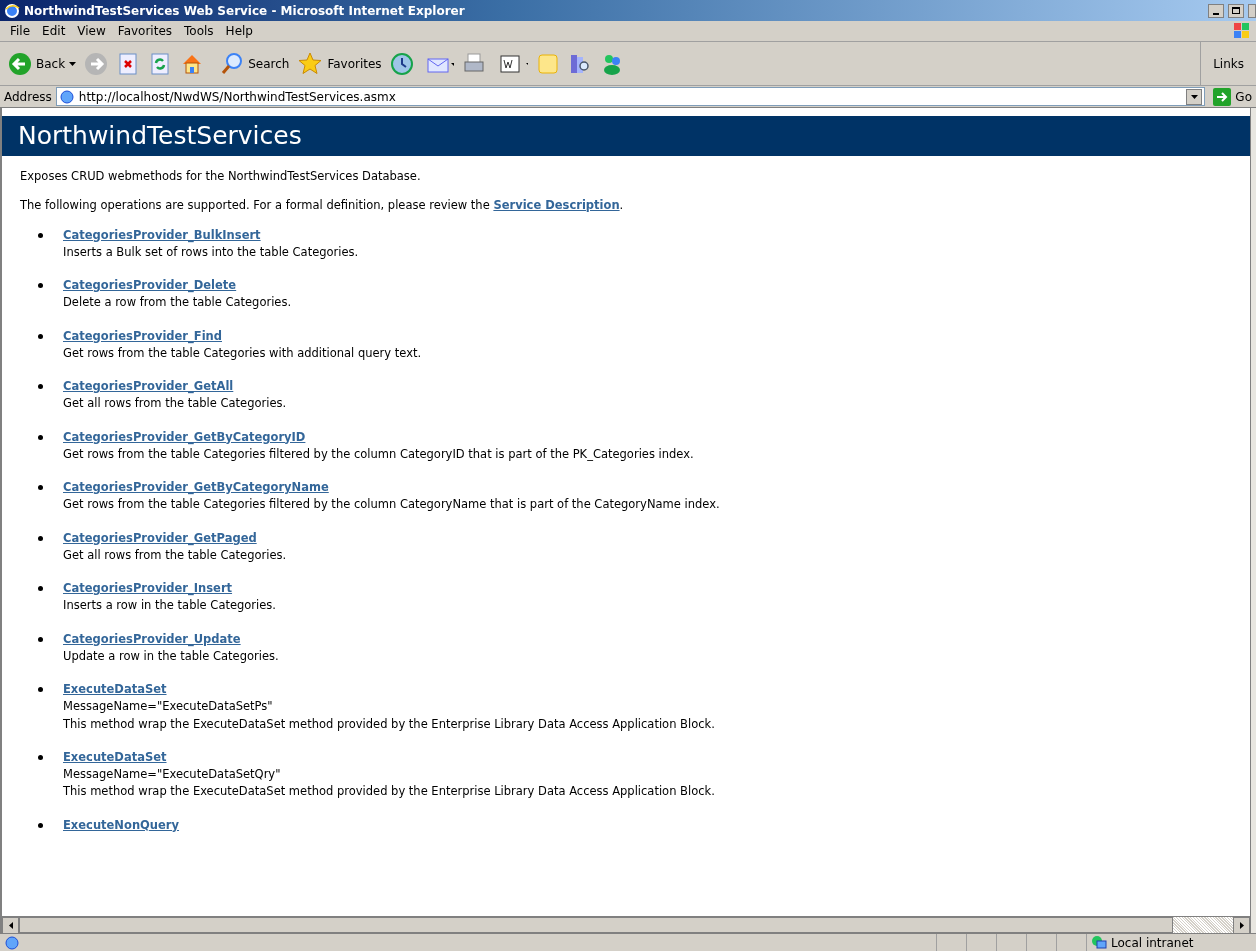 This screenshot has width=1256, height=951. What do you see at coordinates (199, 31) in the screenshot?
I see `menu-item: Tools` at bounding box center [199, 31].